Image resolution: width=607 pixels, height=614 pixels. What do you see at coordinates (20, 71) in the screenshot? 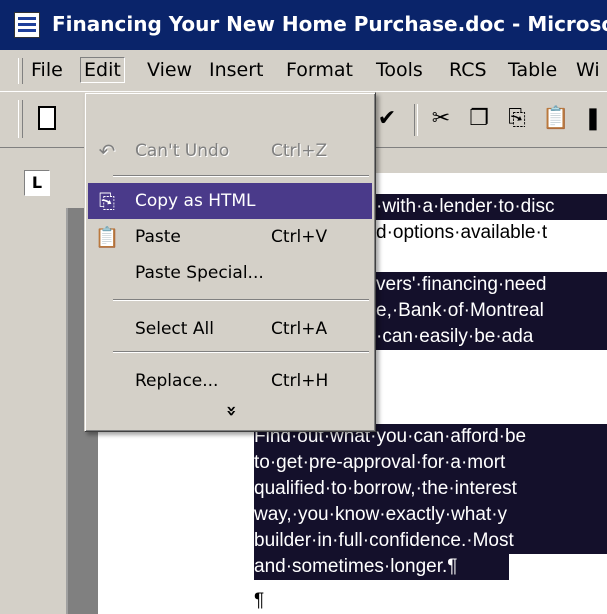
I see `menubar-grip` at bounding box center [20, 71].